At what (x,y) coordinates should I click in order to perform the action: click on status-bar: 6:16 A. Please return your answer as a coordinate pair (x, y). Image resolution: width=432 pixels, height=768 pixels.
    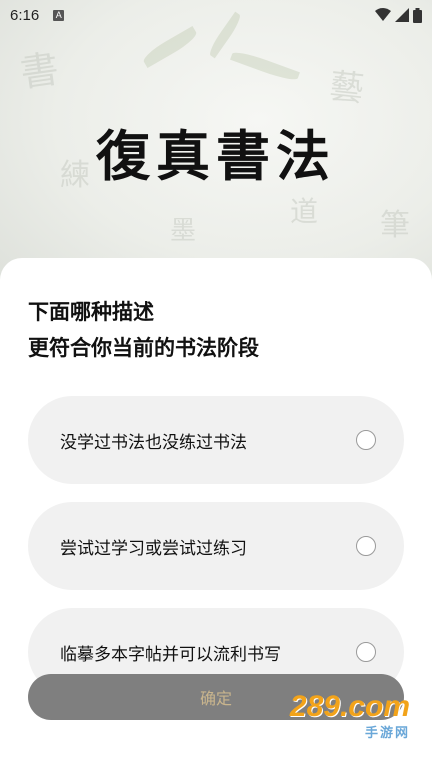
    Looking at the image, I should click on (216, 15).